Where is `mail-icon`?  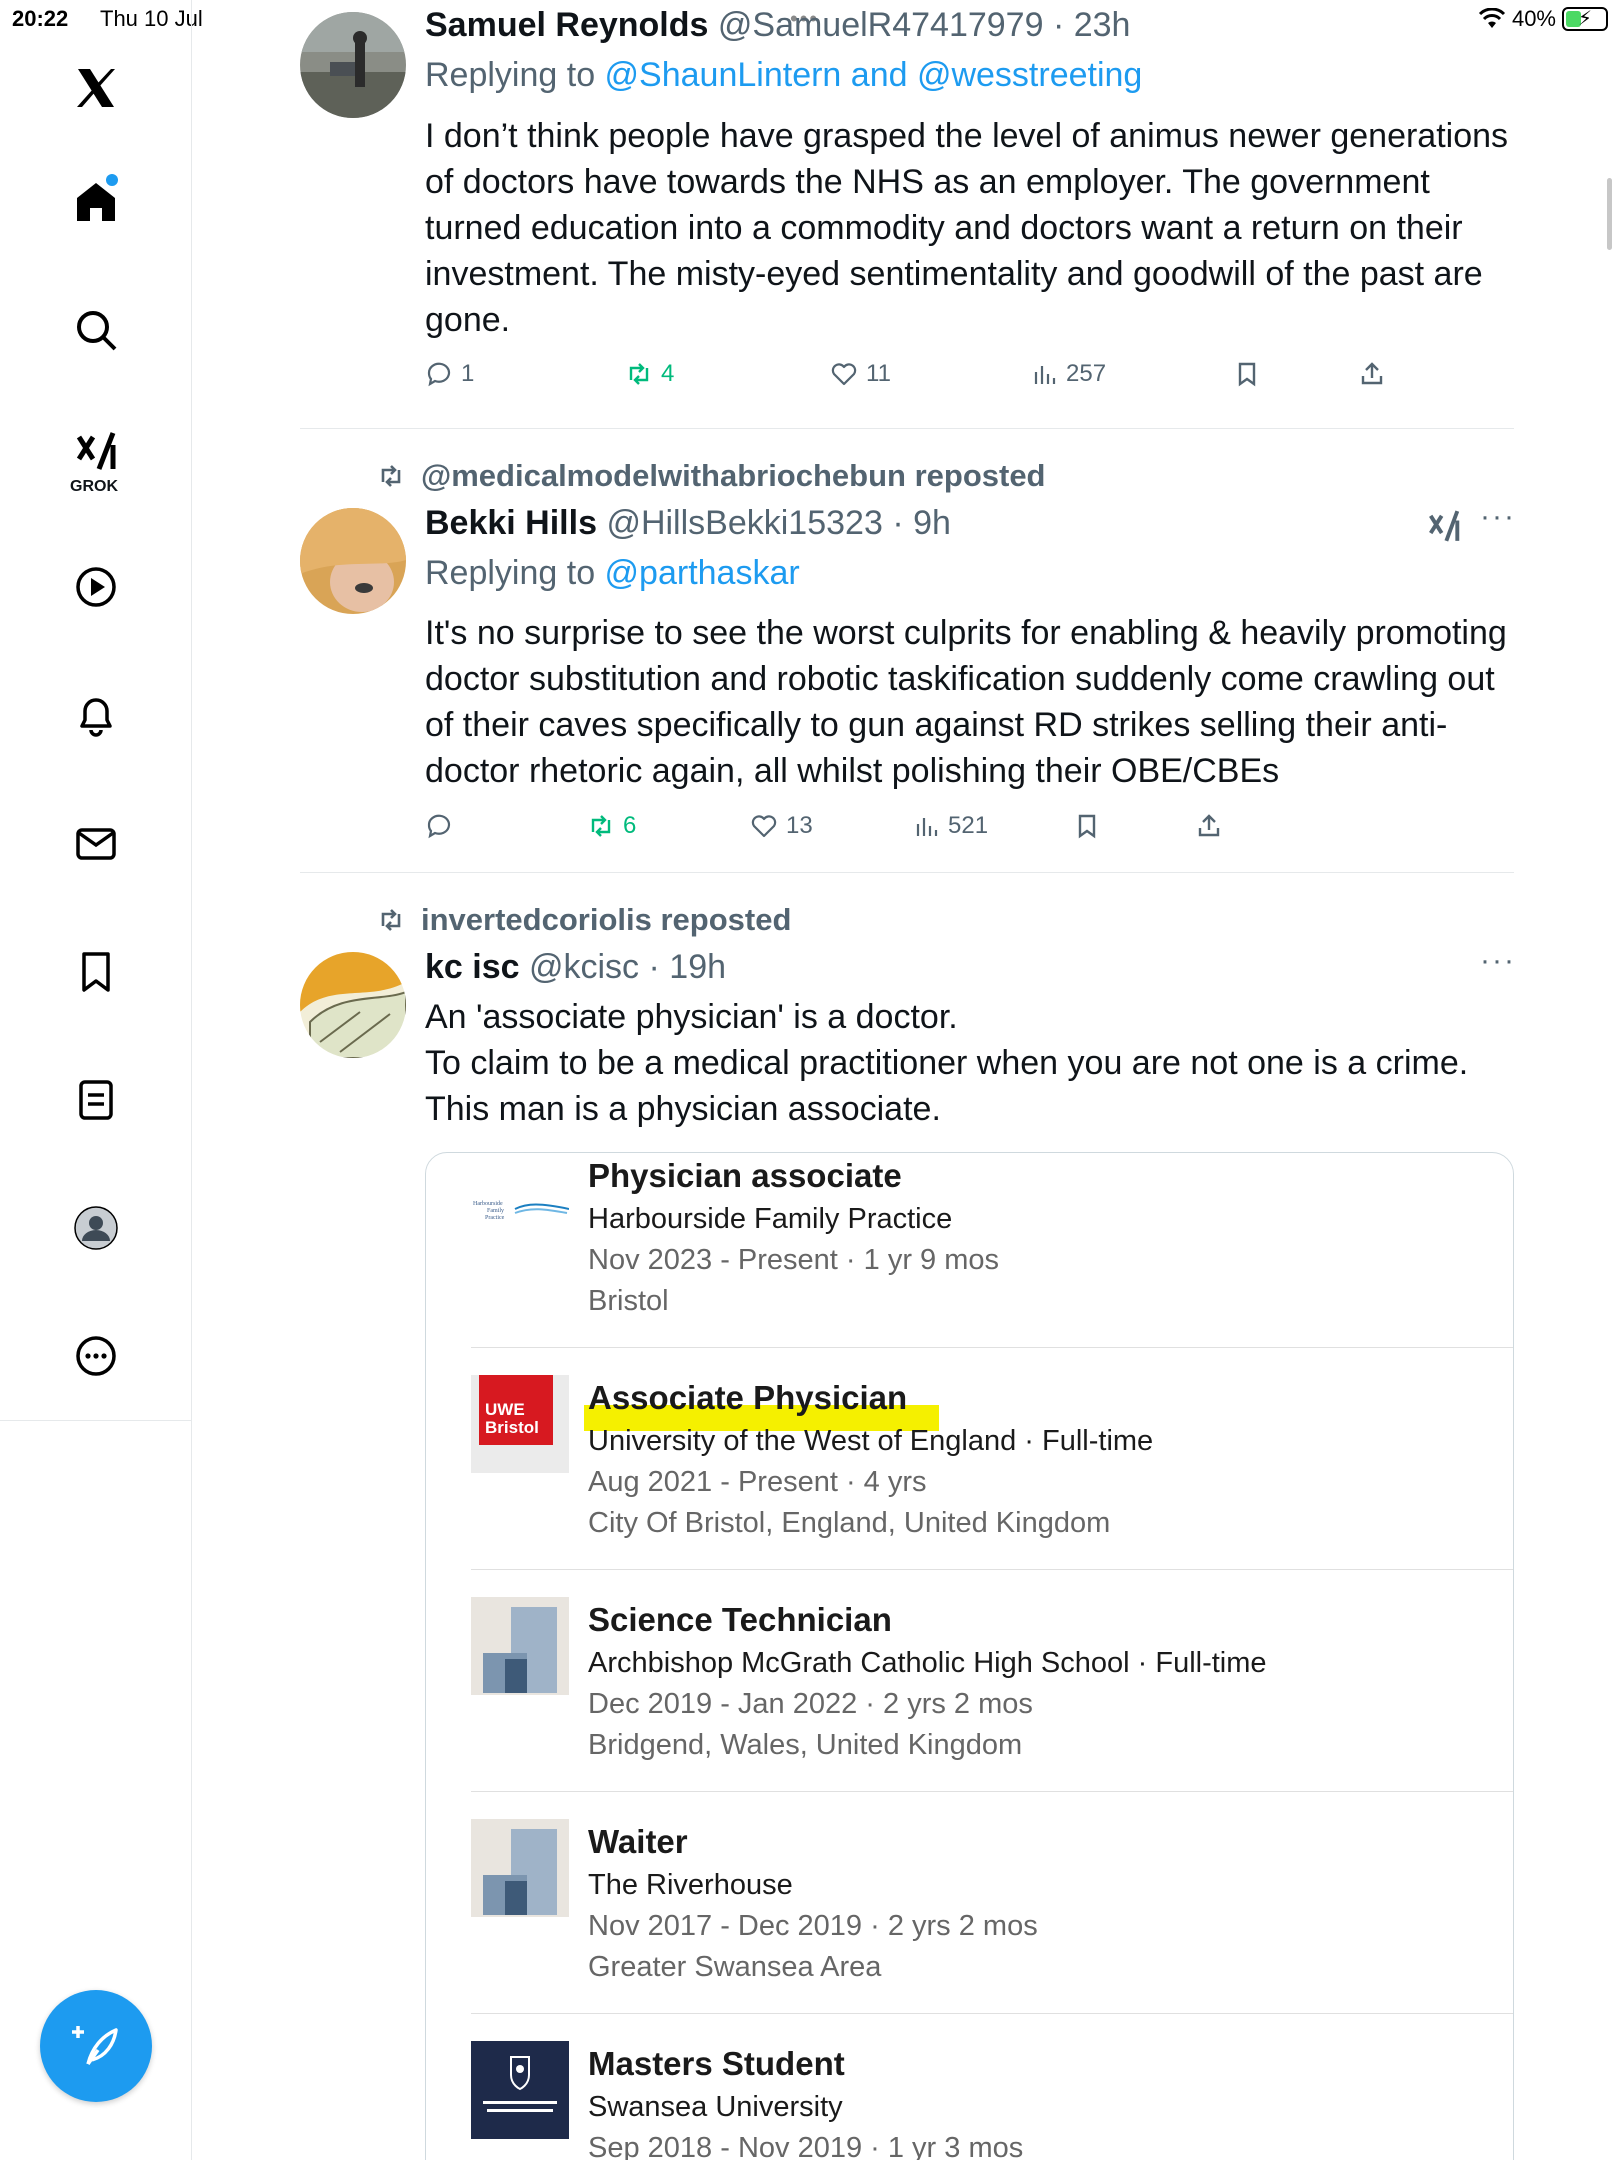 mail-icon is located at coordinates (96, 844).